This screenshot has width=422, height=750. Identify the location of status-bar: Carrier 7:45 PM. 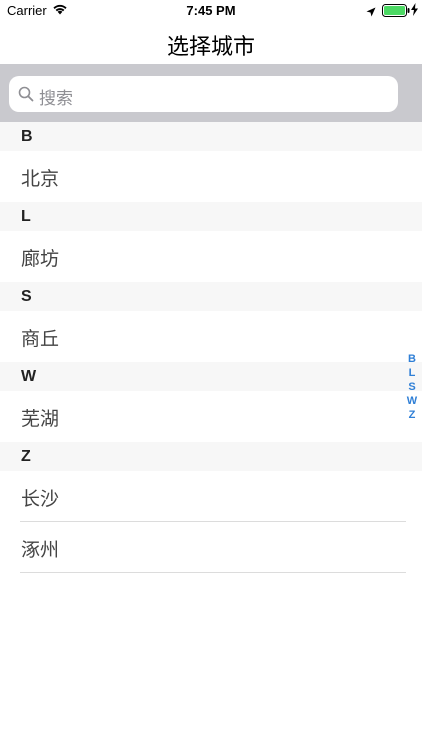
(211, 11).